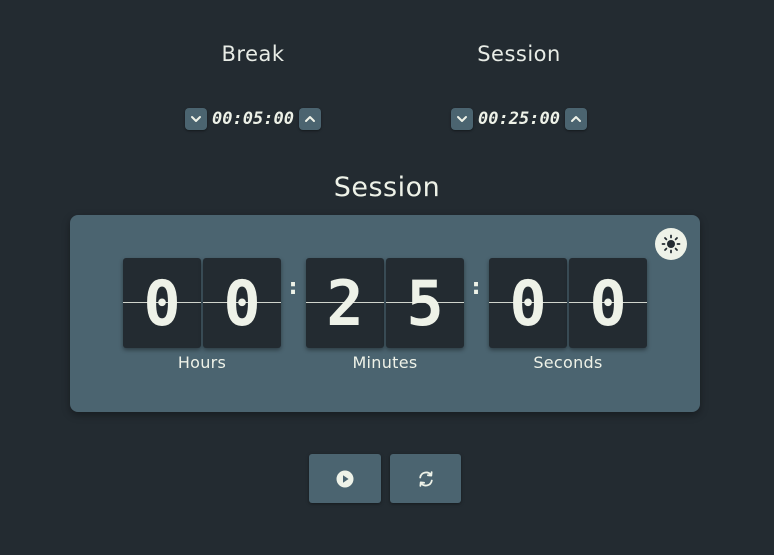 Image resolution: width=774 pixels, height=555 pixels. What do you see at coordinates (387, 187) in the screenshot?
I see `timer-label: Session` at bounding box center [387, 187].